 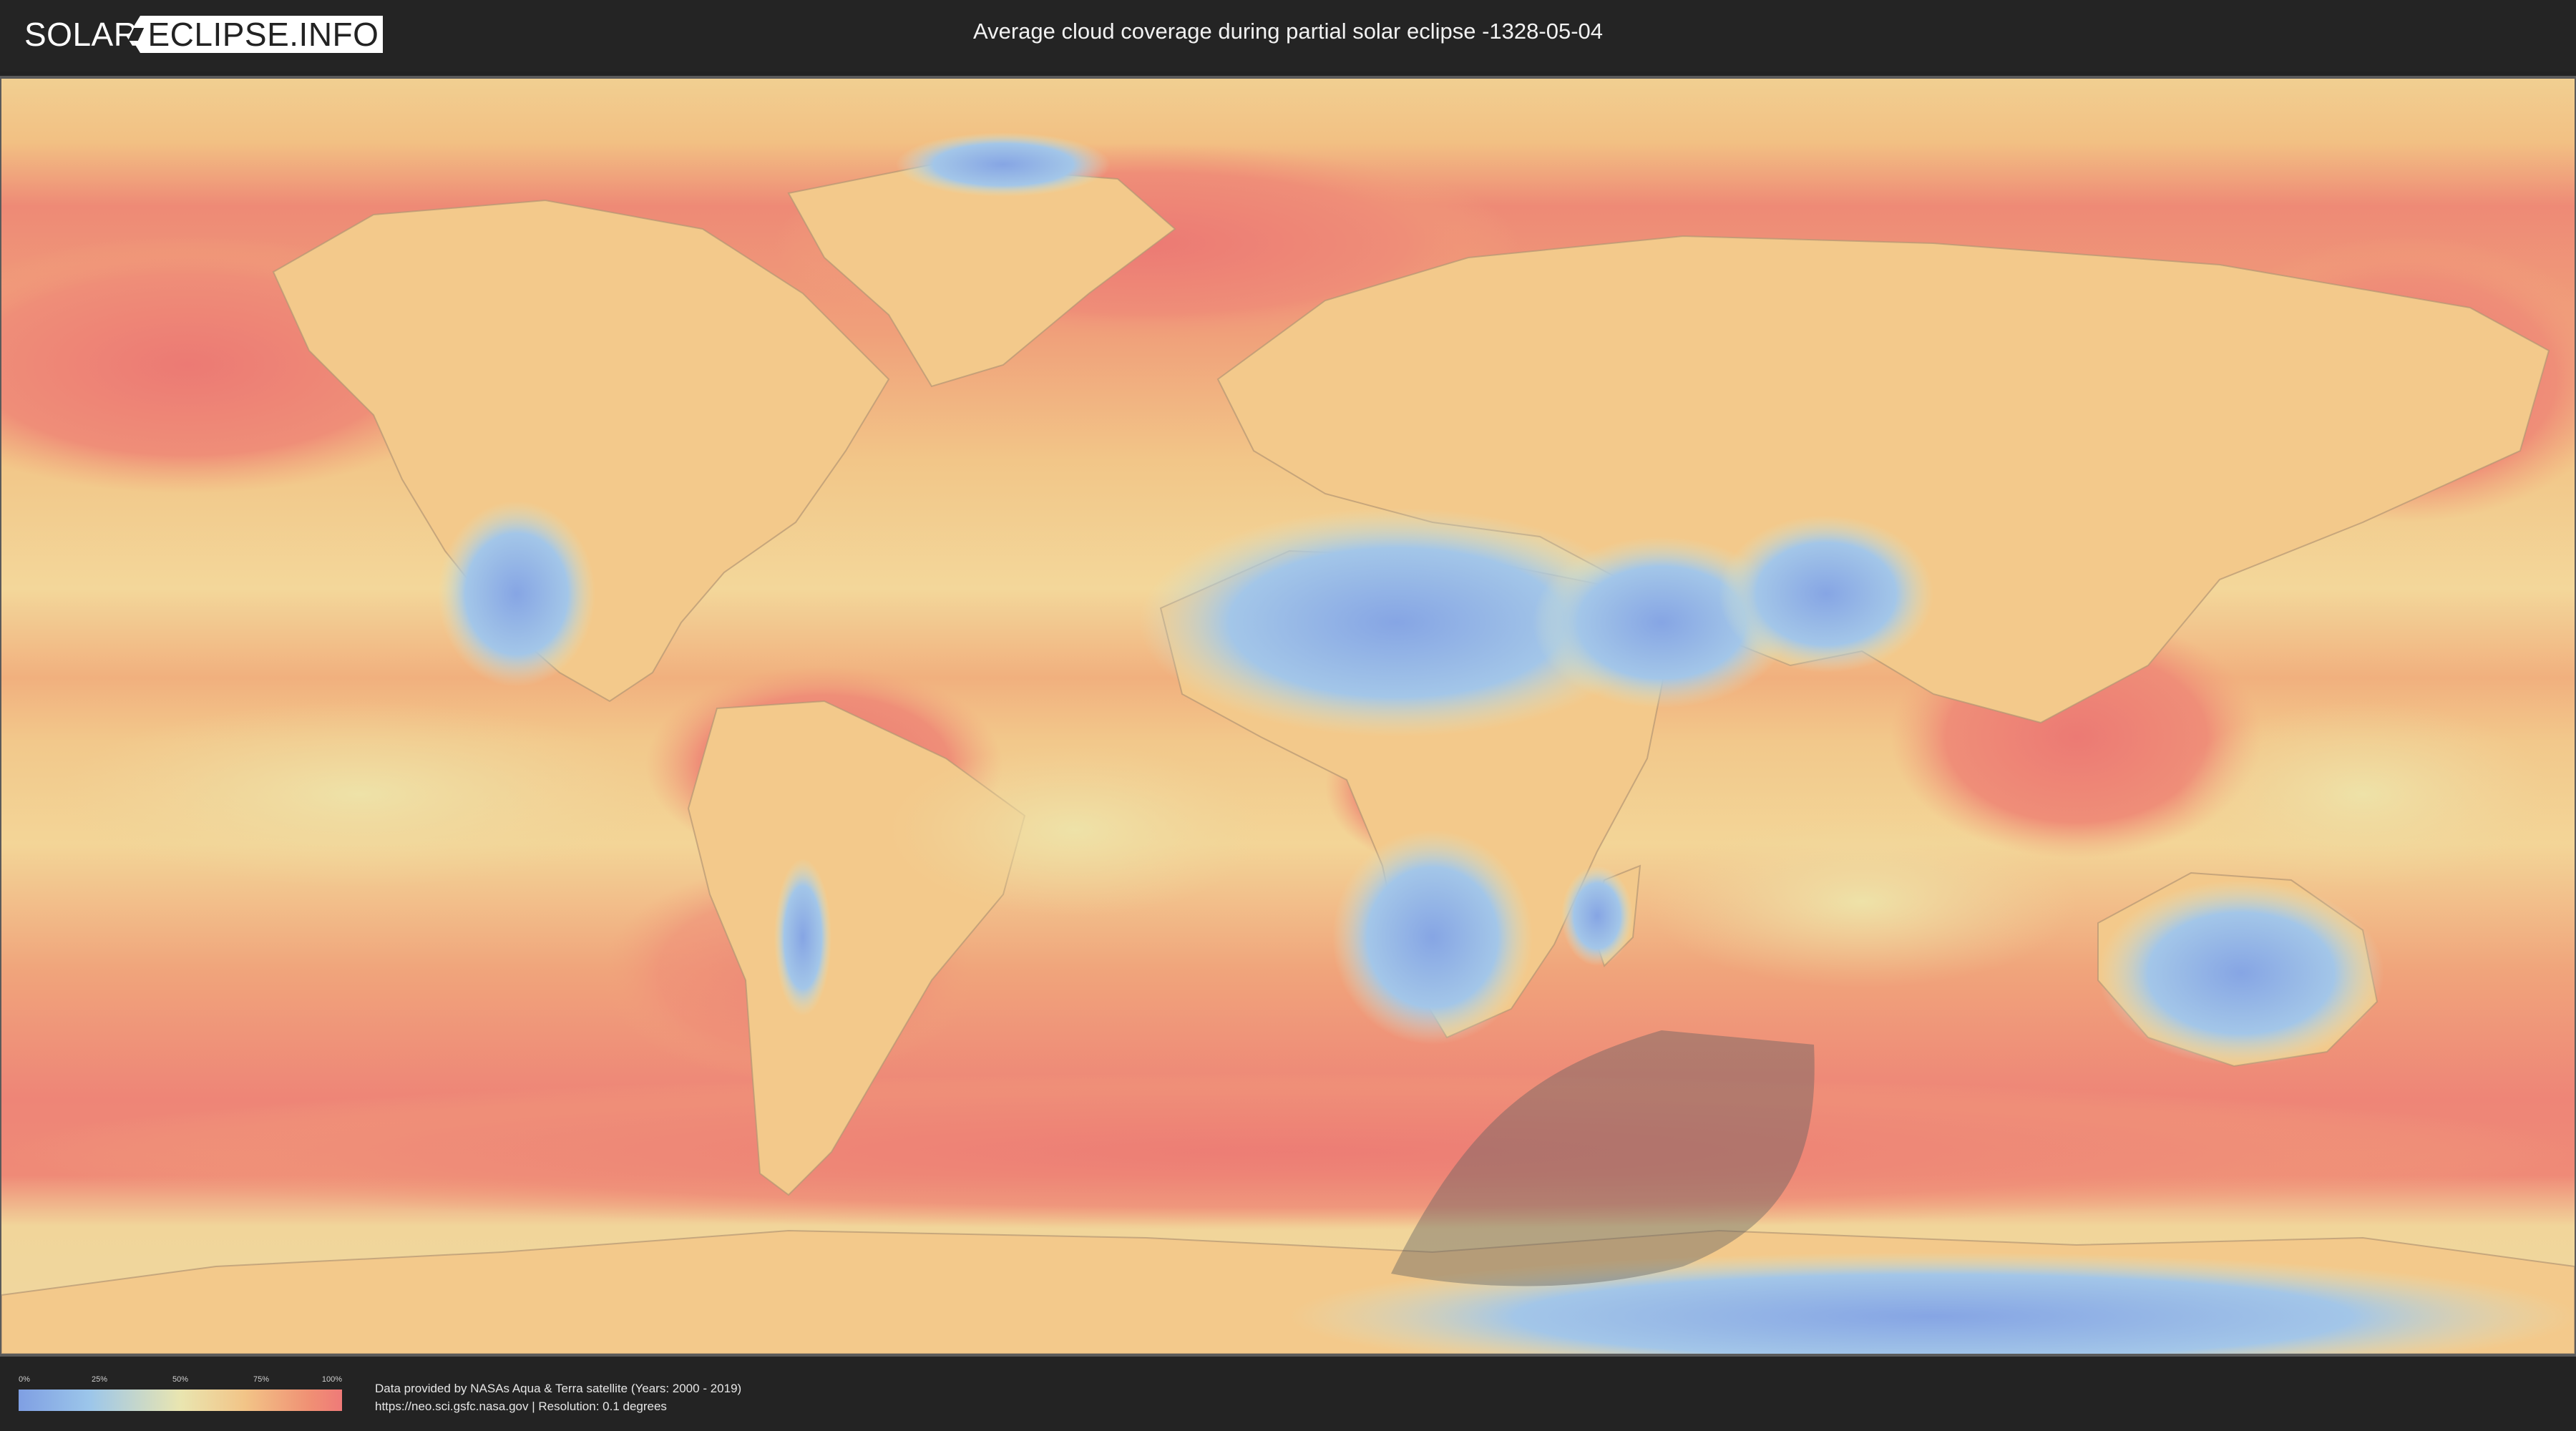 I want to click on legend-color-bar, so click(x=180, y=1400).